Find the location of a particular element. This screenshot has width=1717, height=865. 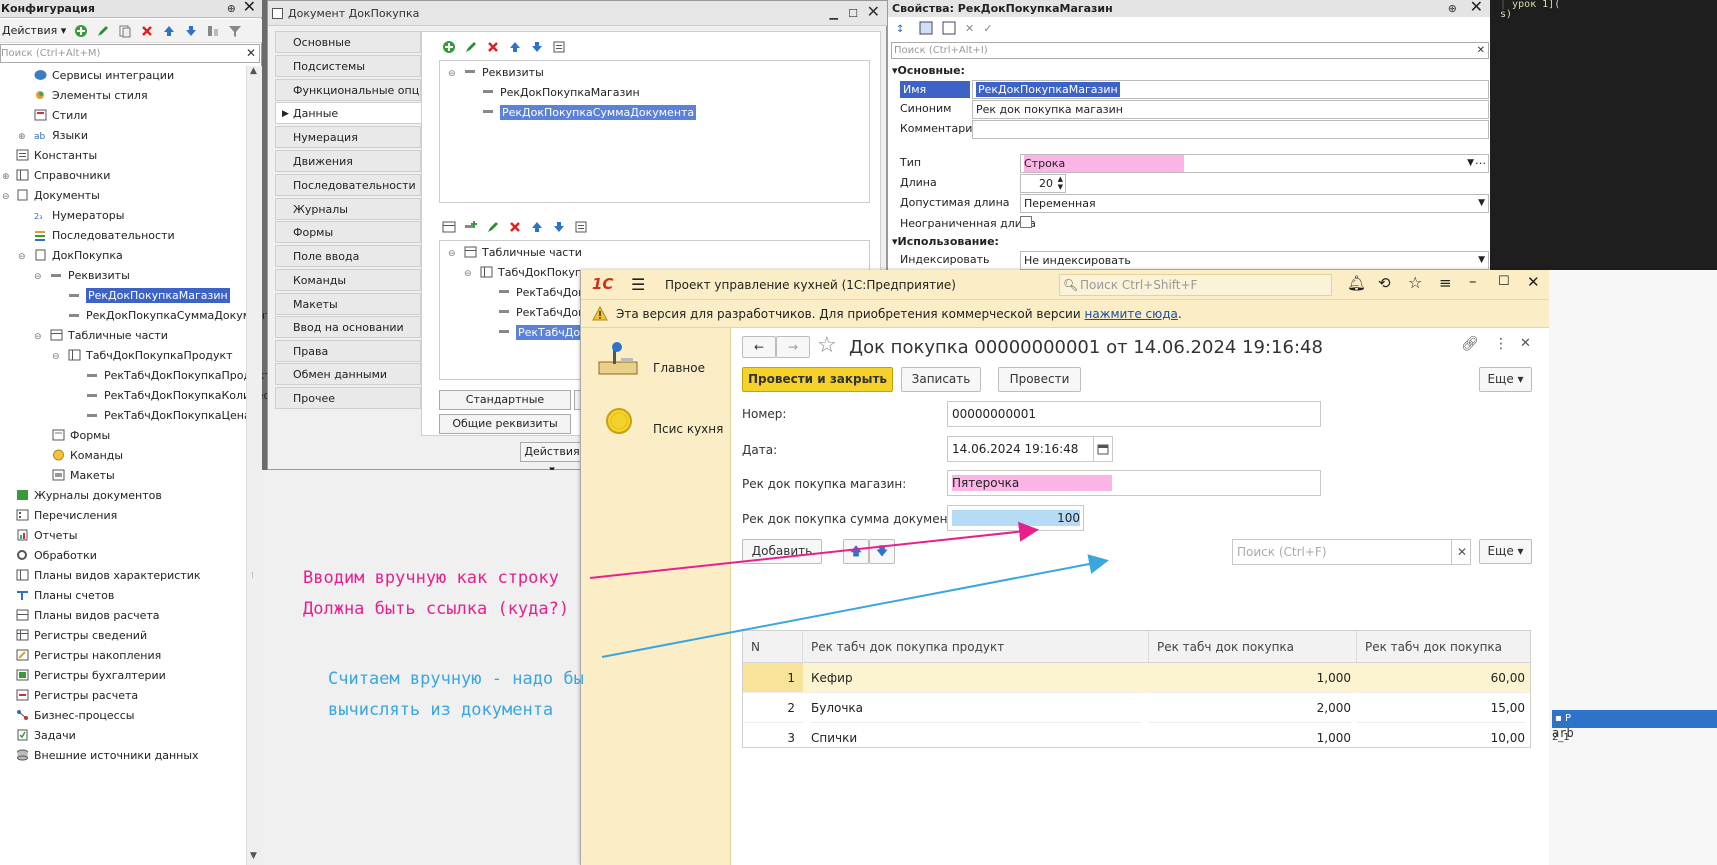

maximize-icon: ☐ is located at coordinates (853, 13).